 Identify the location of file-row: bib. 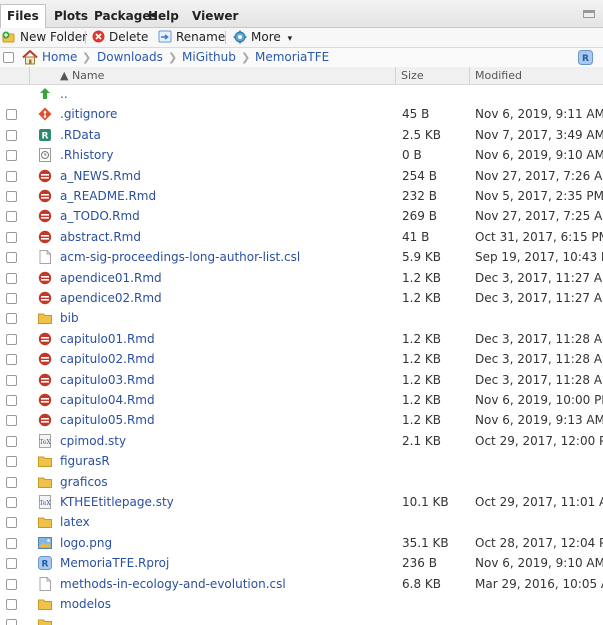
(301, 318).